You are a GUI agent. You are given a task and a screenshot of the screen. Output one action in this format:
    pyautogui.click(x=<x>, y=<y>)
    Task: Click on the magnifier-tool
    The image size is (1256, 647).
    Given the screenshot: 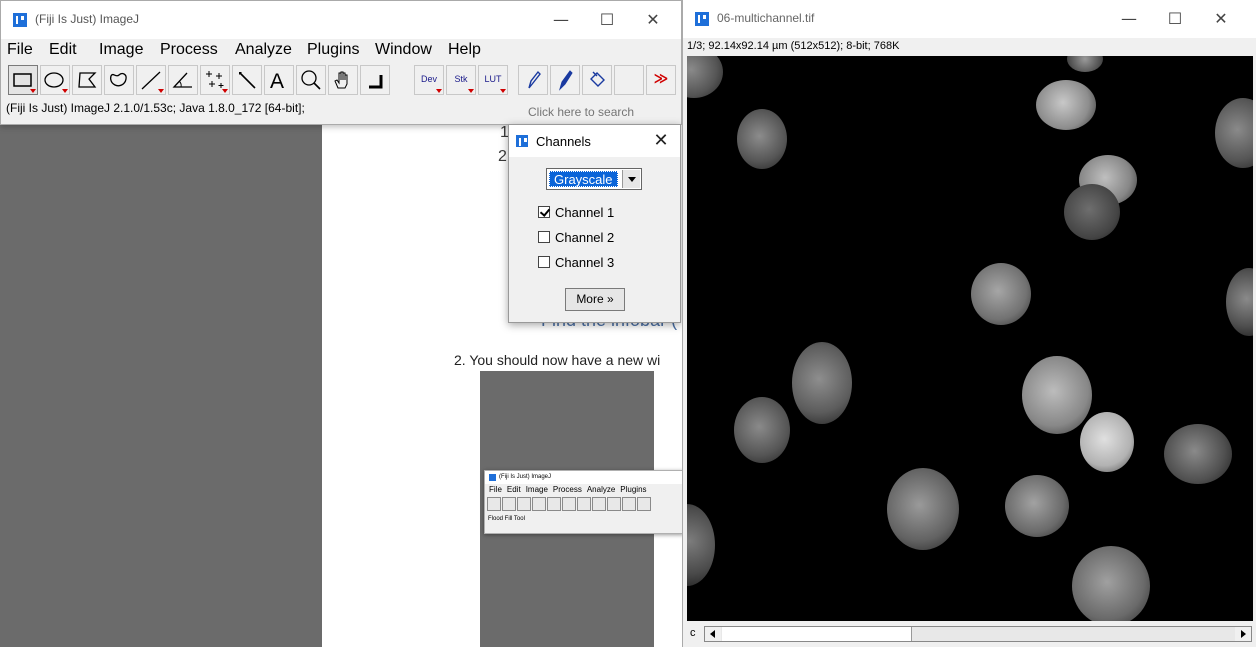 What is the action you would take?
    pyautogui.click(x=311, y=80)
    